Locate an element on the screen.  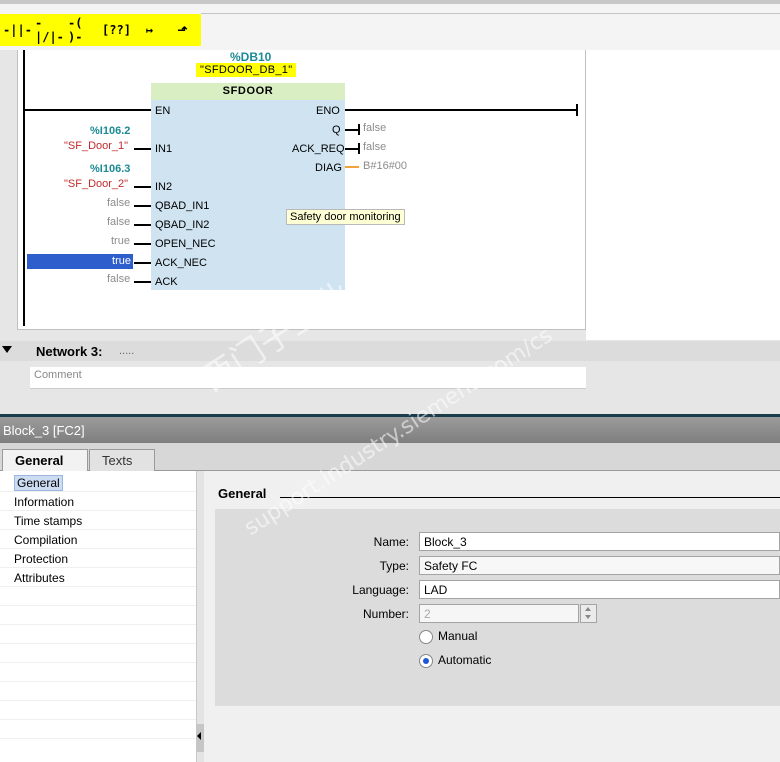
automatic-radio is located at coordinates (426, 661).